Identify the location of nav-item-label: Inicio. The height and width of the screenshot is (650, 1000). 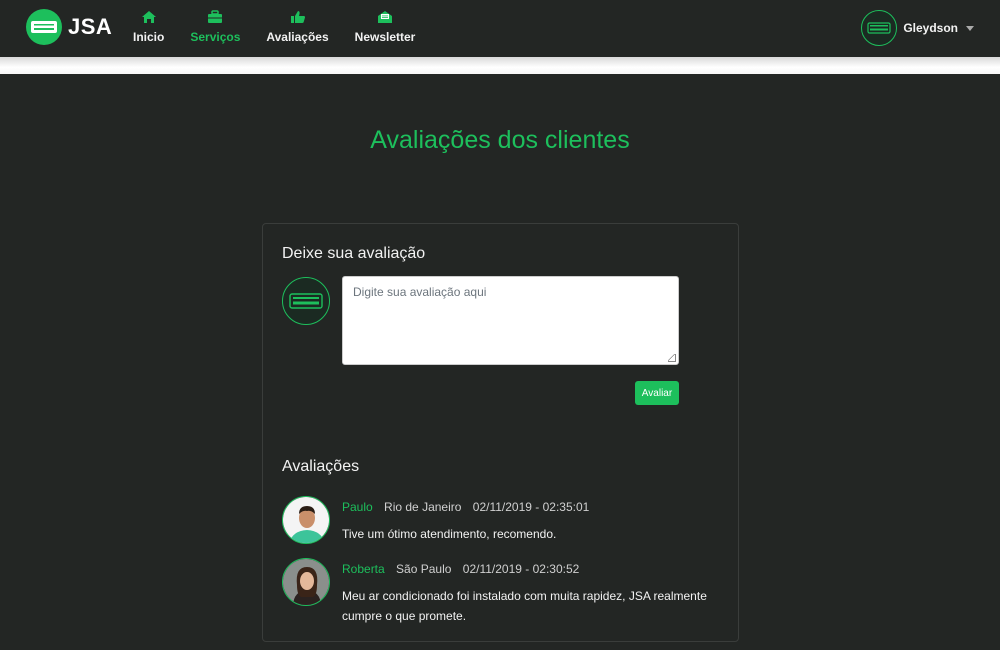
(149, 37).